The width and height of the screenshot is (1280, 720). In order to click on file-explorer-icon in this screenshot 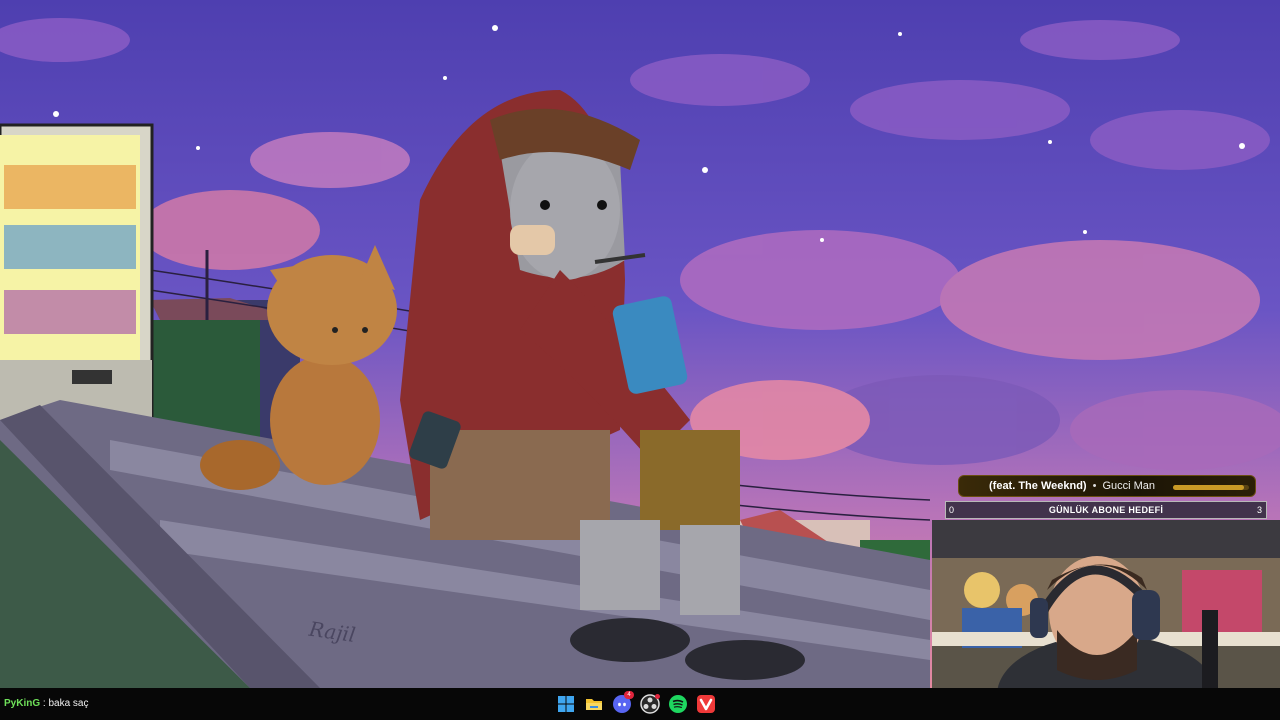, I will do `click(594, 704)`.